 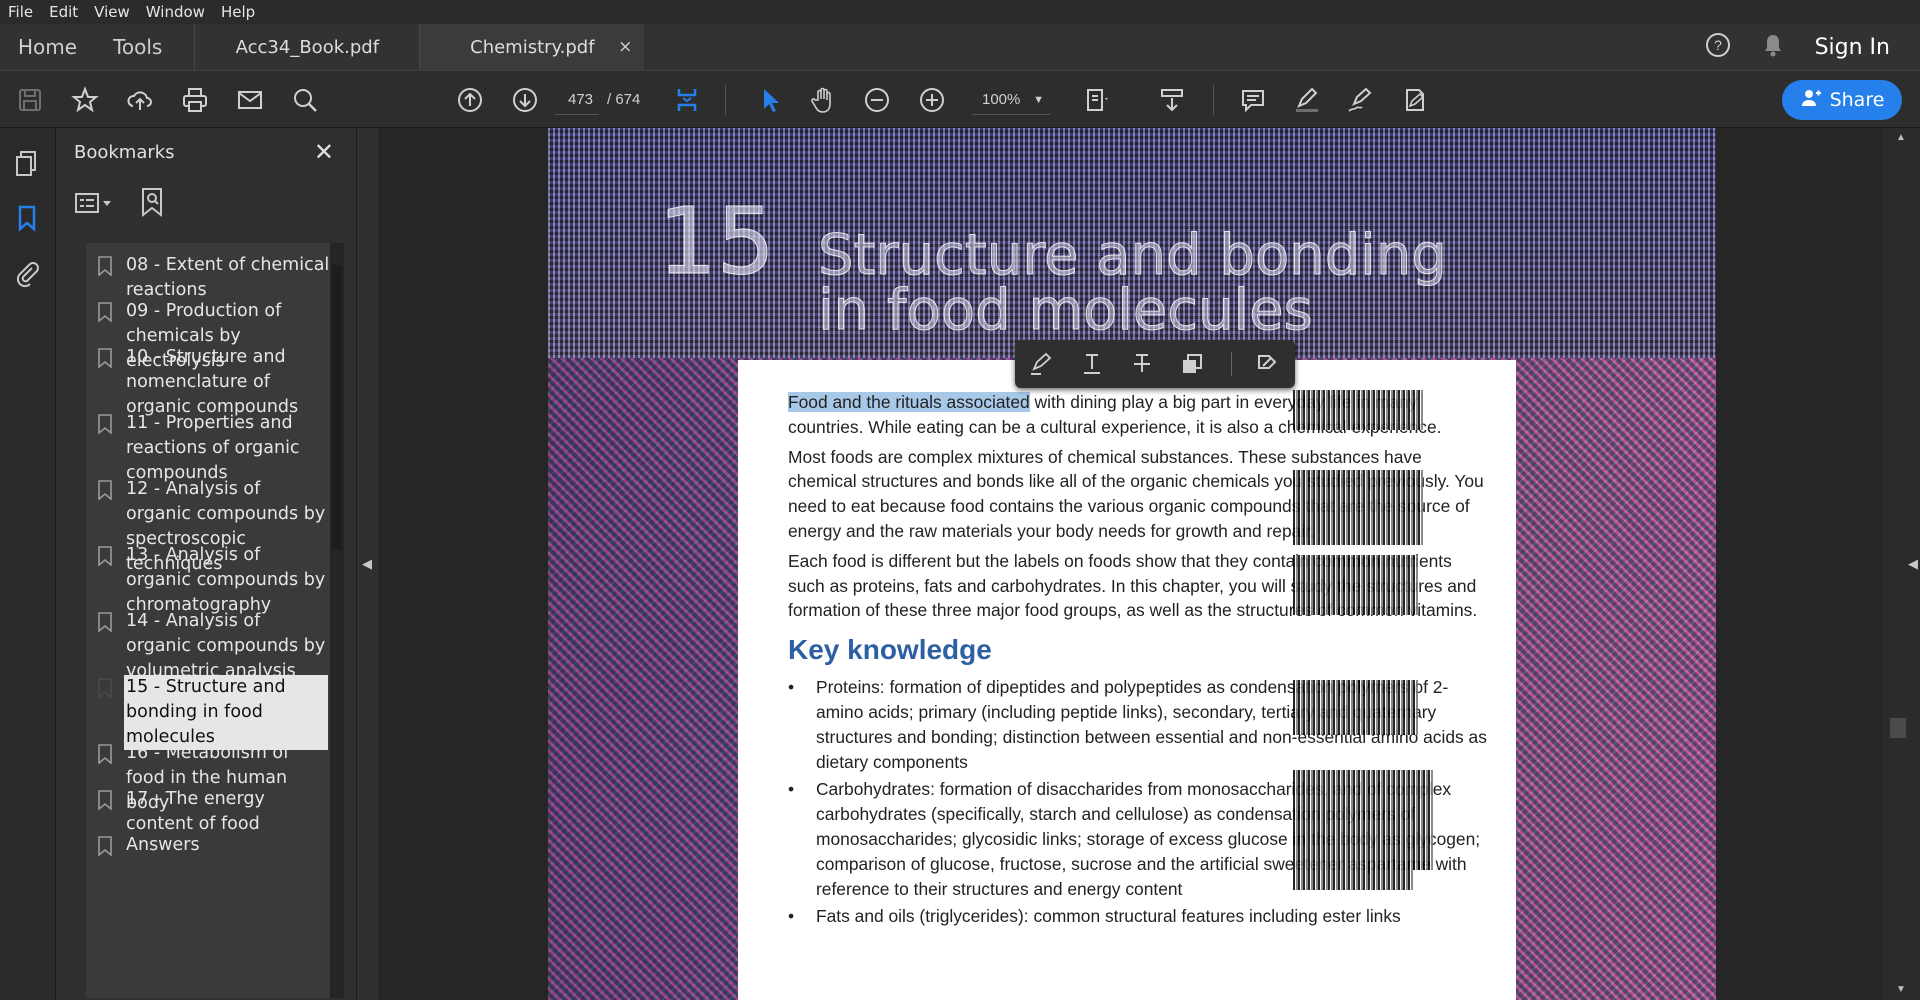 What do you see at coordinates (716, 242) in the screenshot?
I see `chapter-number: 15` at bounding box center [716, 242].